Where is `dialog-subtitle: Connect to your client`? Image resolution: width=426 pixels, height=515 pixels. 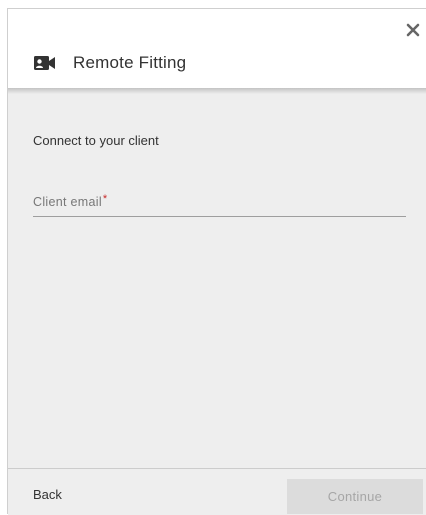
dialog-subtitle: Connect to your client is located at coordinates (96, 140).